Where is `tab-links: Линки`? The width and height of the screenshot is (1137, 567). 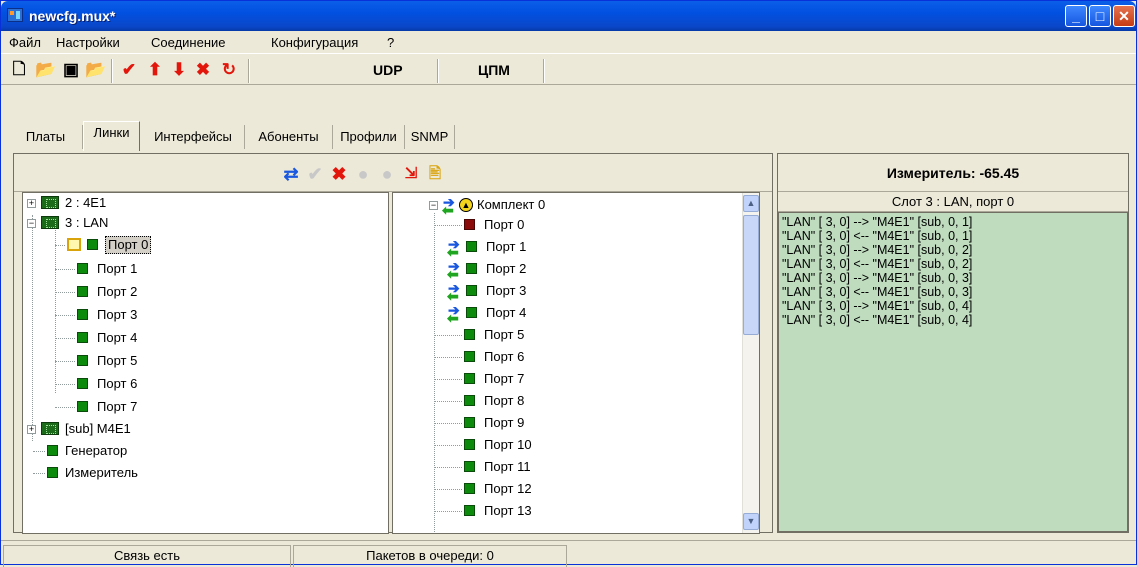
tab-links: Линки is located at coordinates (111, 136).